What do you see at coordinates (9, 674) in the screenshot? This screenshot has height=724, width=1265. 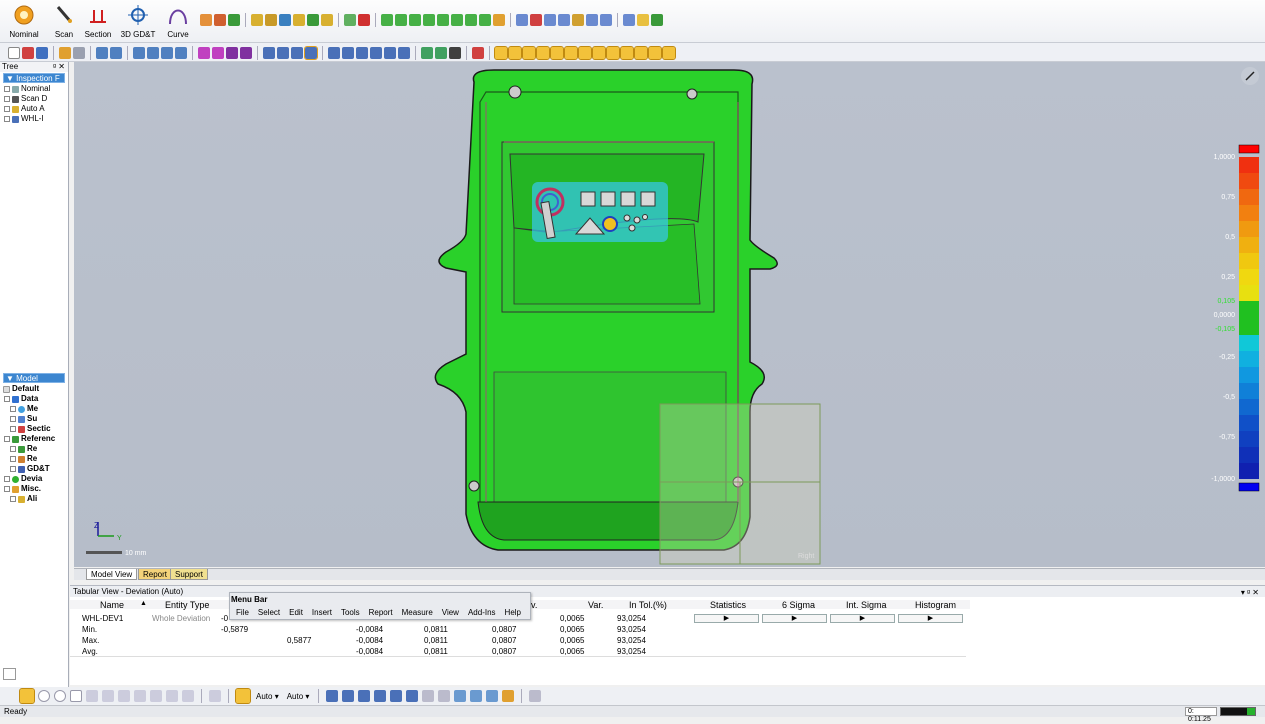 I see `panel-checkbox` at bounding box center [9, 674].